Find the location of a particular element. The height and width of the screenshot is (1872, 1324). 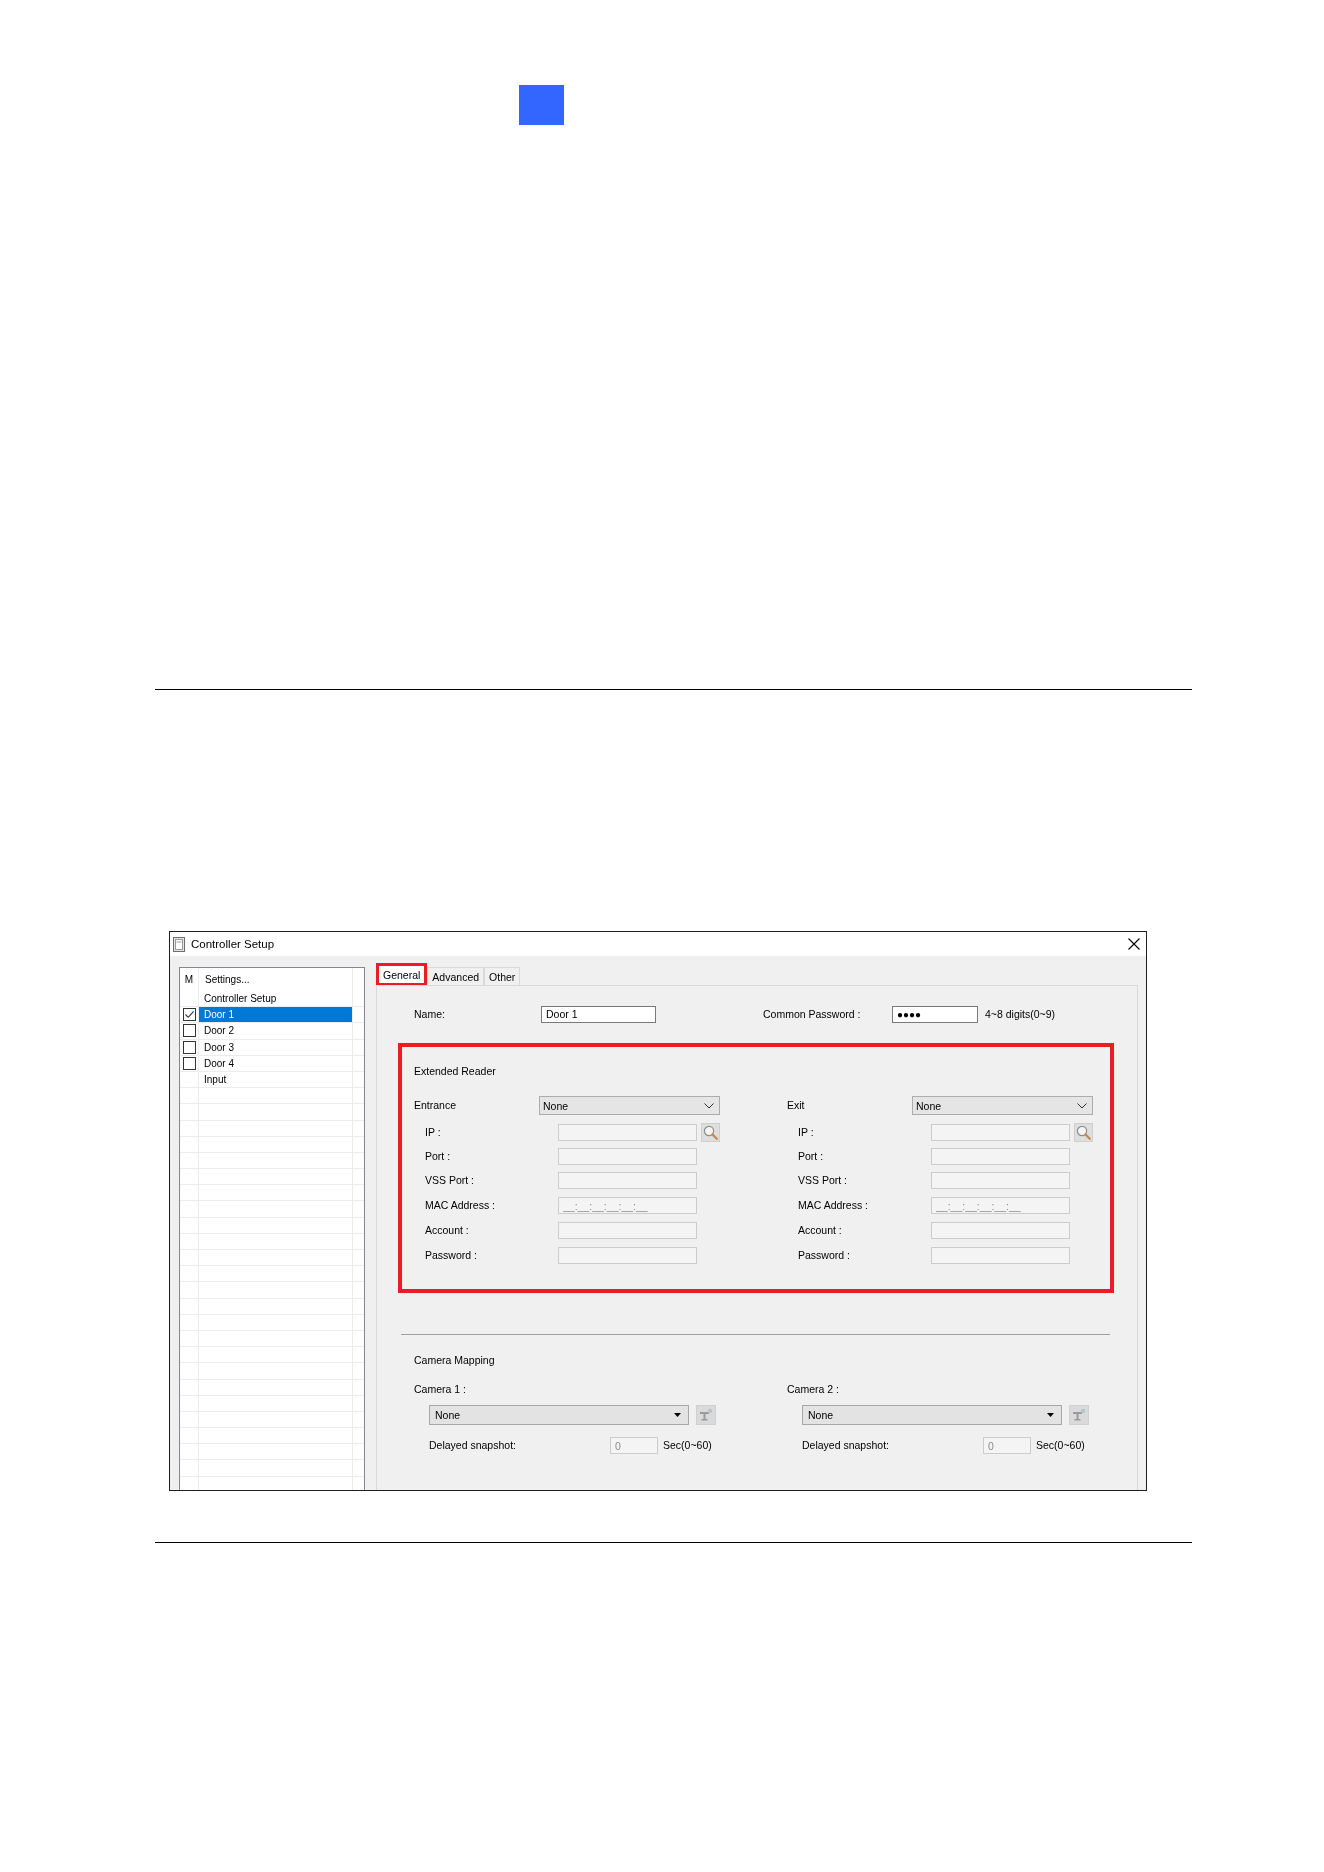

document-icon is located at coordinates (179, 944).